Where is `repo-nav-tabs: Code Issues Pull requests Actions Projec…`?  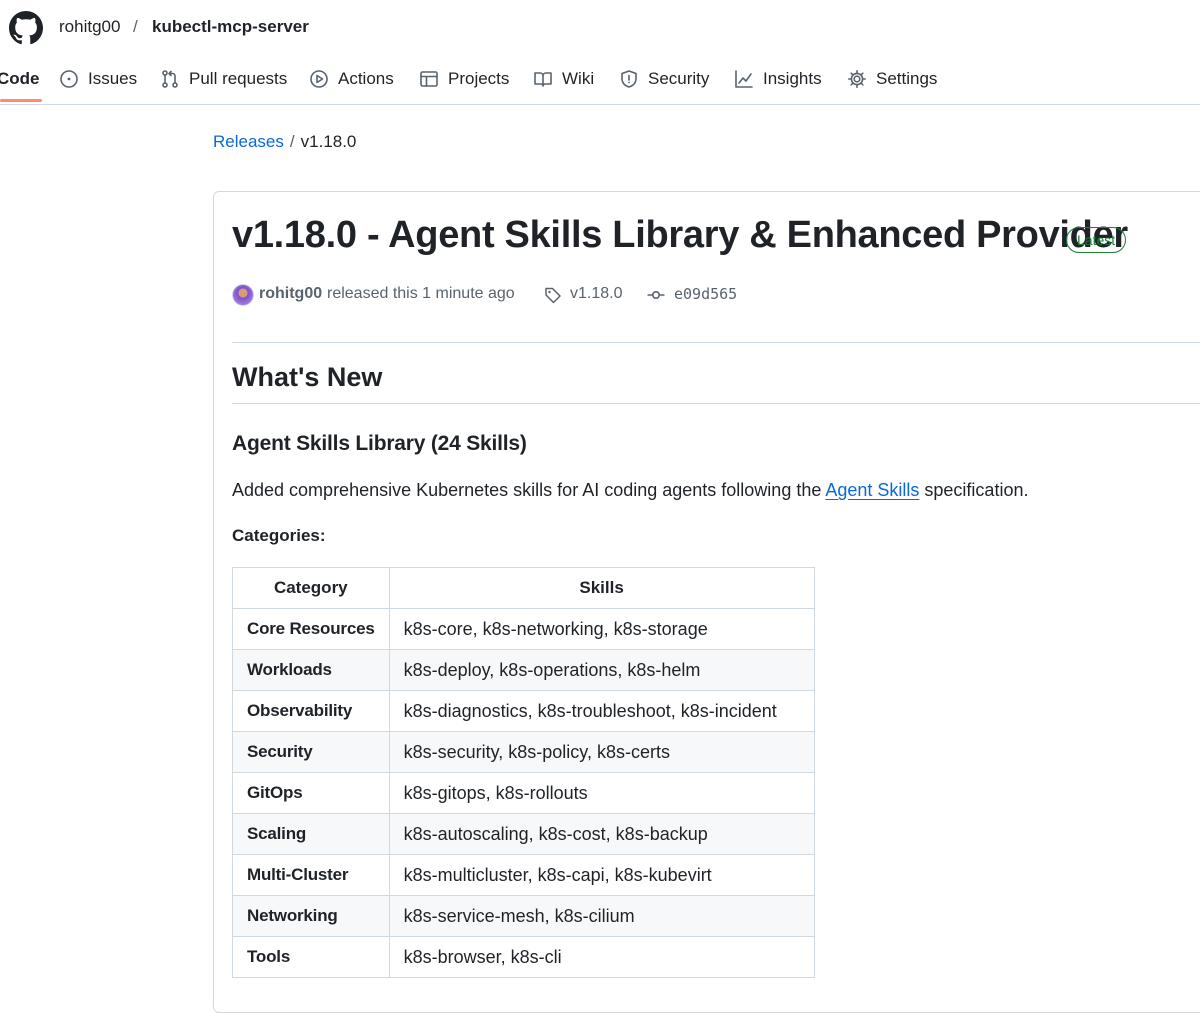
repo-nav-tabs: Code Issues Pull requests Actions Projec… is located at coordinates (600, 79).